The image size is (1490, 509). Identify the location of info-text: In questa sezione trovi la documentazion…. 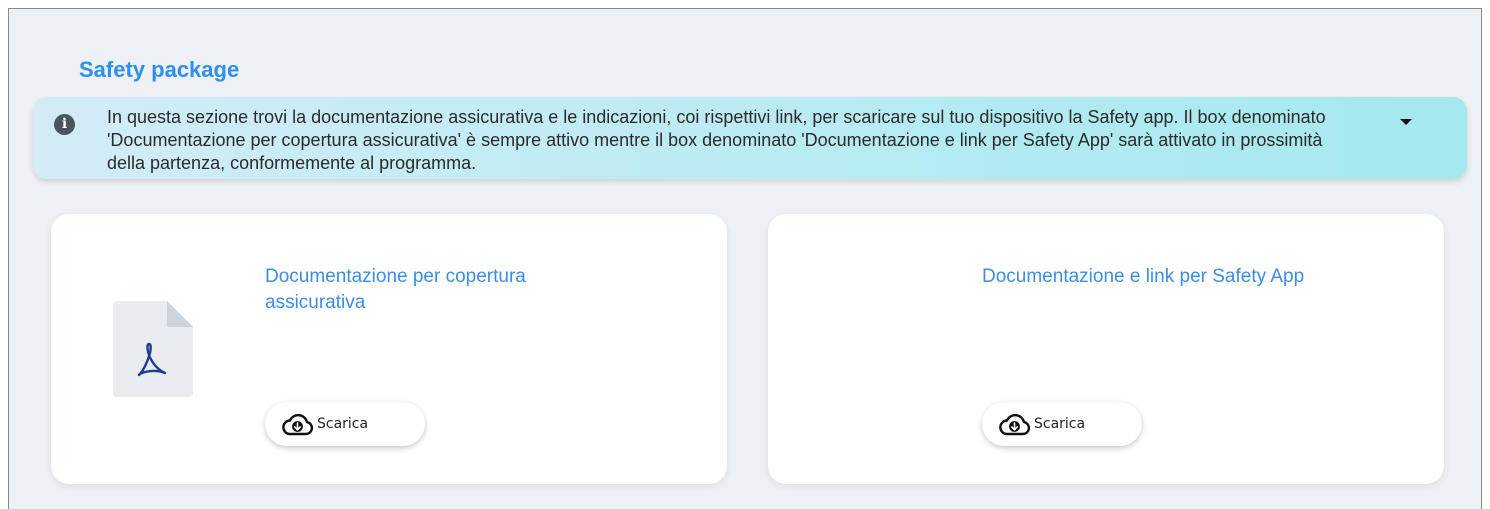
(716, 140).